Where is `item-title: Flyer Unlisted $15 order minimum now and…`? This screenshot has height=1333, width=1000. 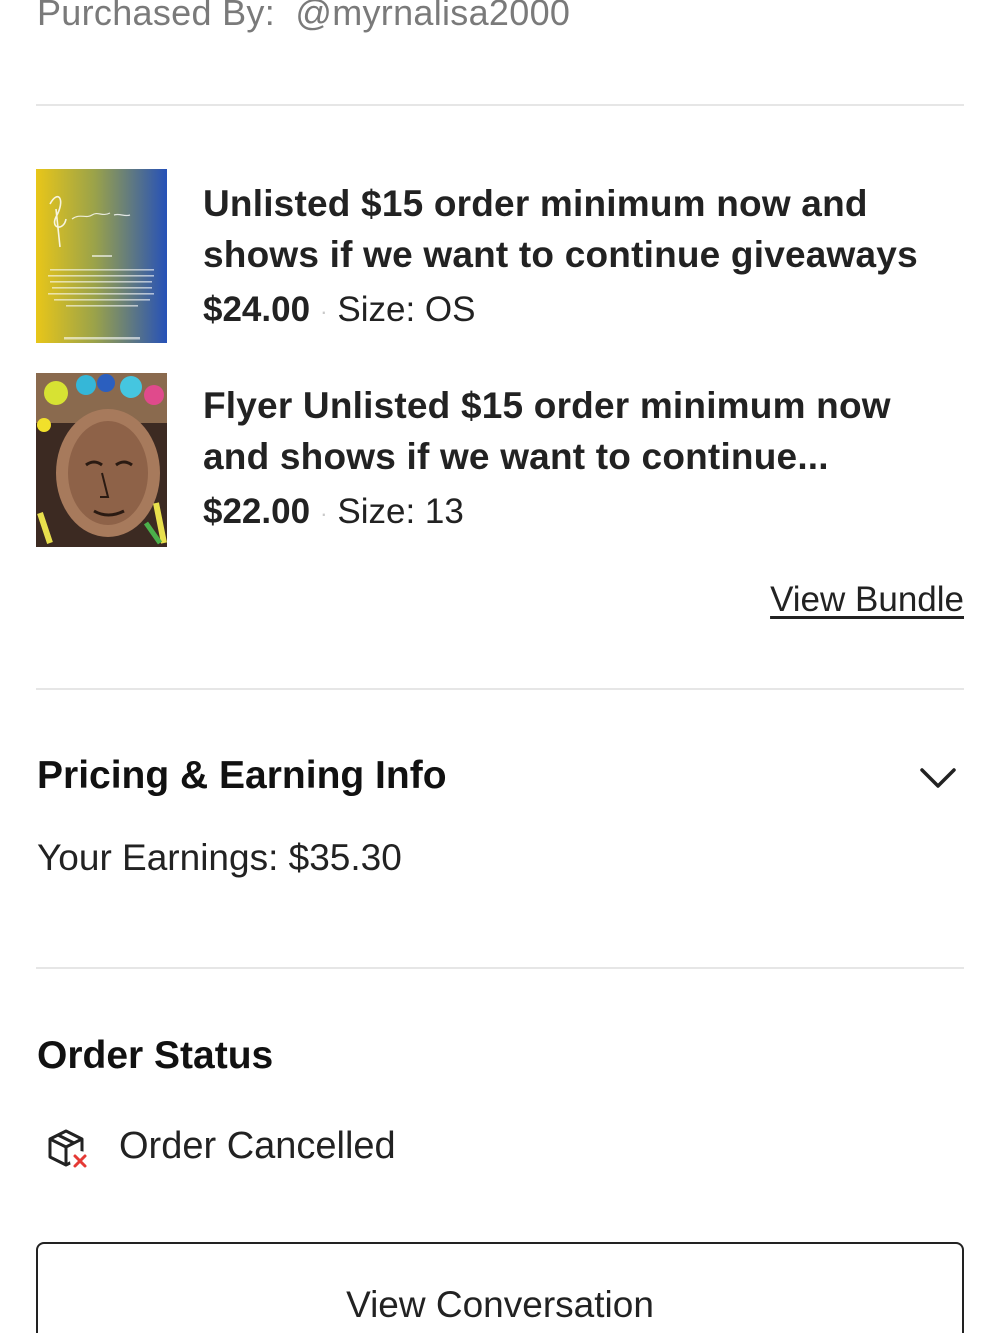
item-title: Flyer Unlisted $15 order minimum now and… is located at coordinates (583, 431).